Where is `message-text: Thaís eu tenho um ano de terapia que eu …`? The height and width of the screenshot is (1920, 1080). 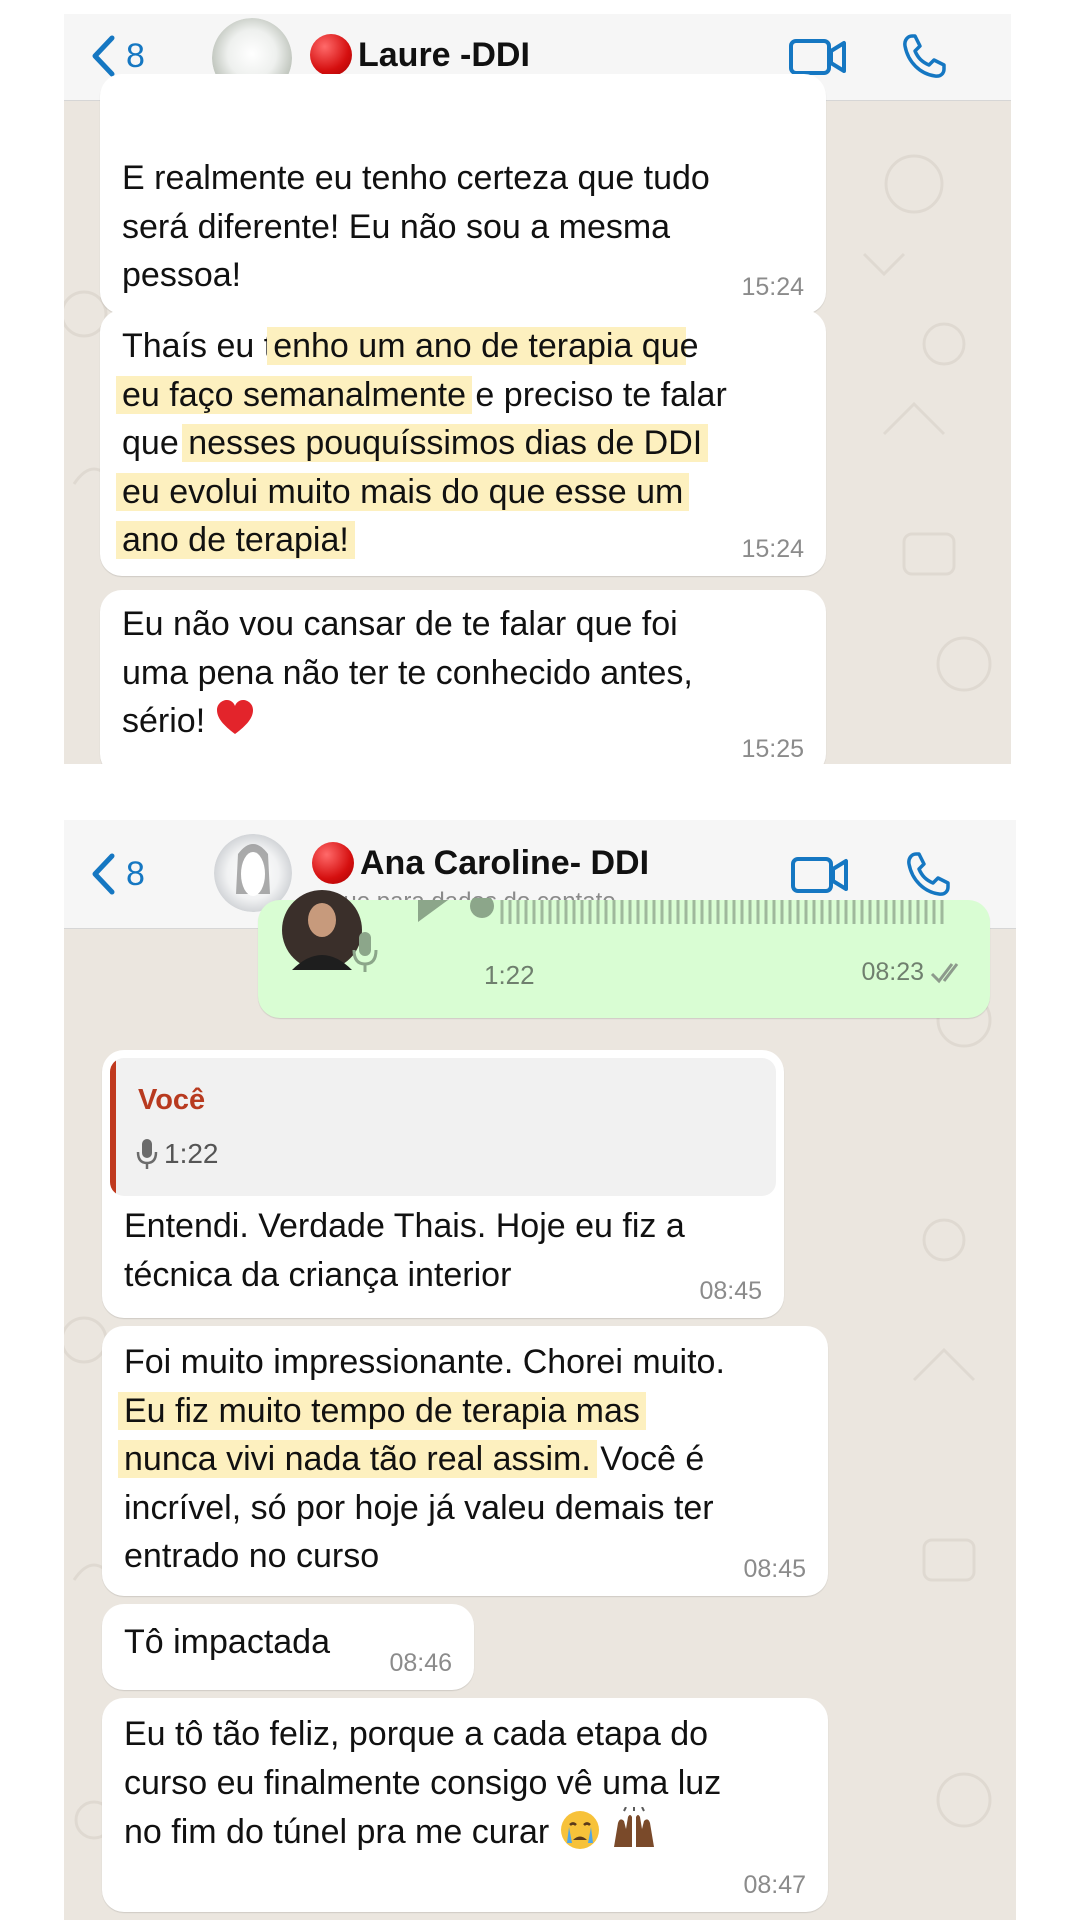 message-text: Thaís eu tenho um ano de terapia que eu … is located at coordinates (461, 443).